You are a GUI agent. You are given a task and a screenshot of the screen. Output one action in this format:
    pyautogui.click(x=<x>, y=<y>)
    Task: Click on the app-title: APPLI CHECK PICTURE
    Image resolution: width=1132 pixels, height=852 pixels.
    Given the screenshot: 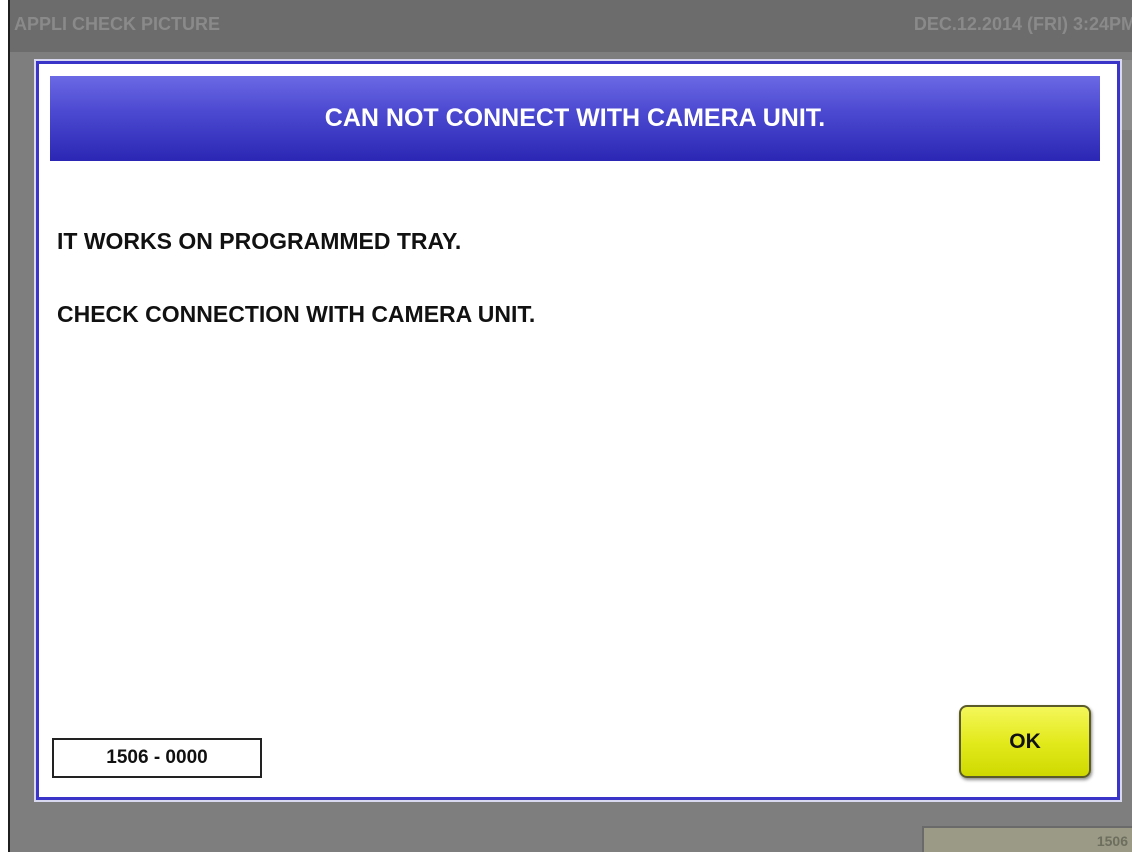 What is the action you would take?
    pyautogui.click(x=117, y=24)
    